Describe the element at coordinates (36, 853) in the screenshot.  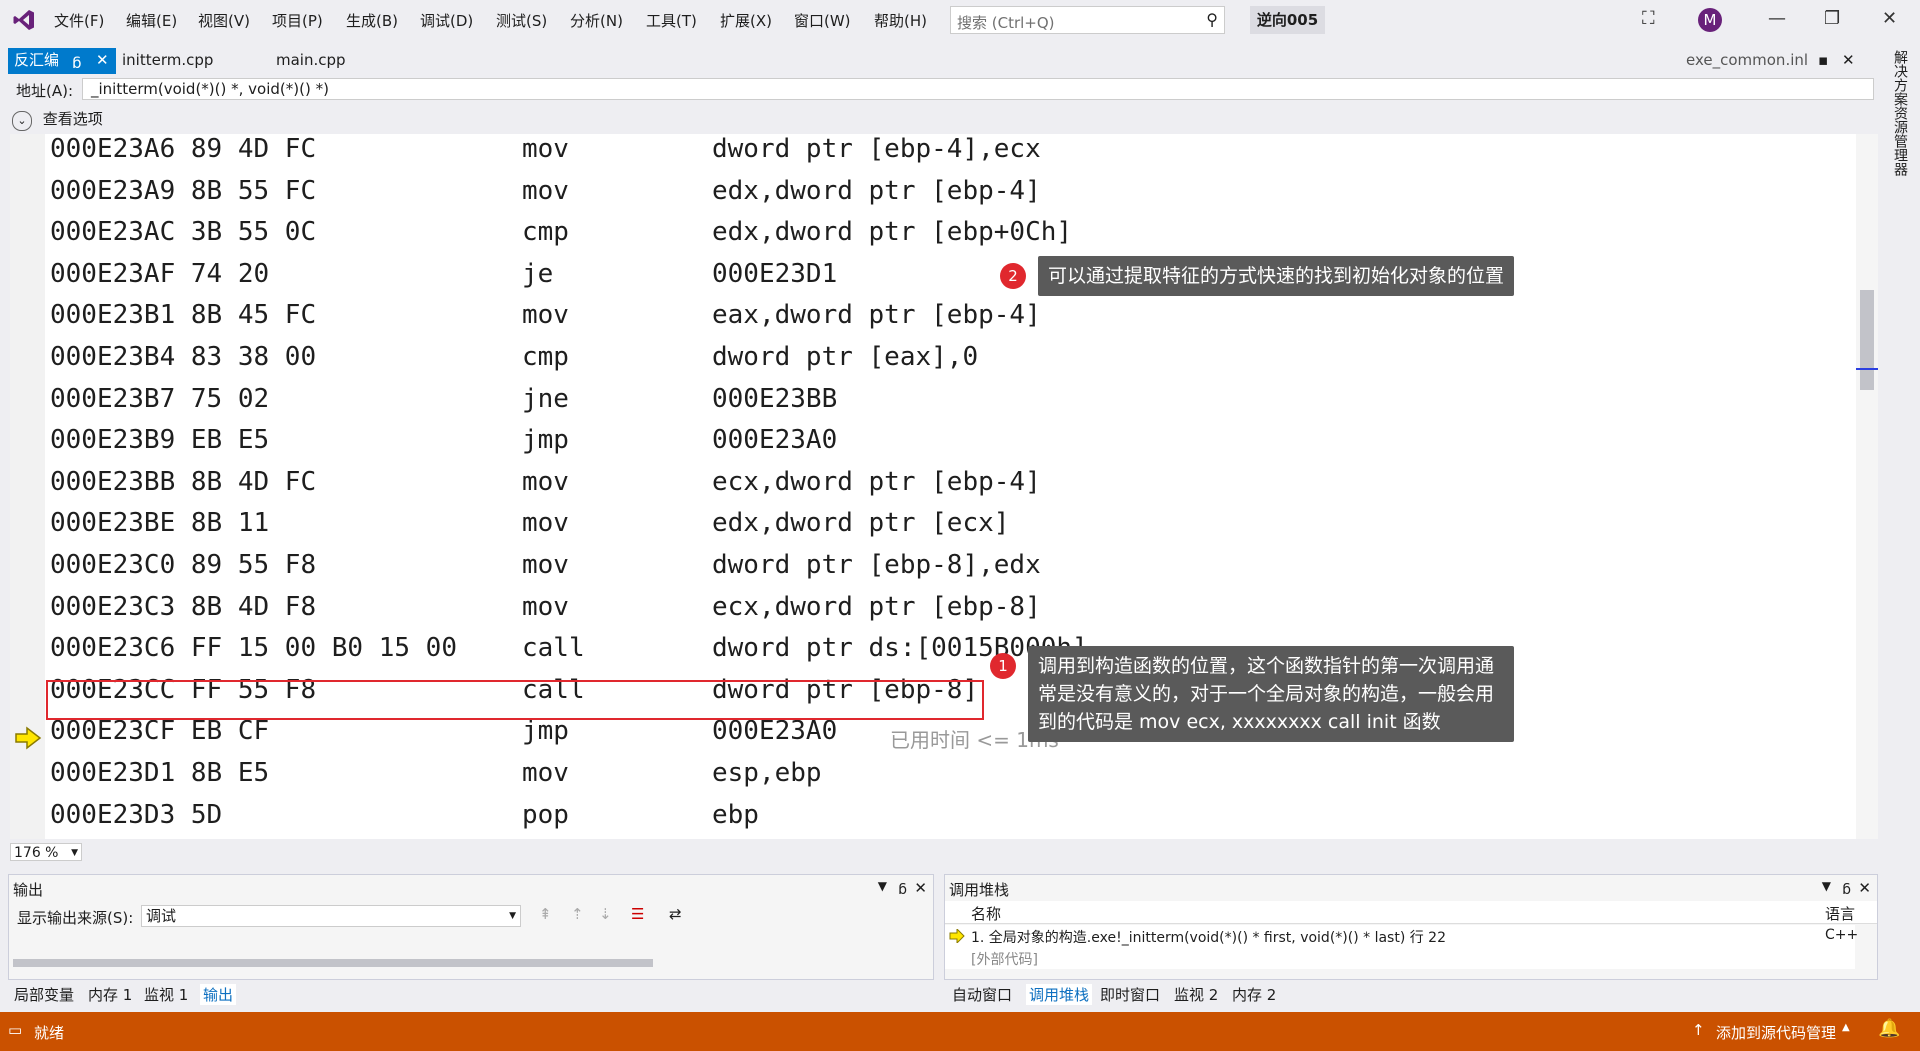
I see `zoom-value: 176 %` at that location.